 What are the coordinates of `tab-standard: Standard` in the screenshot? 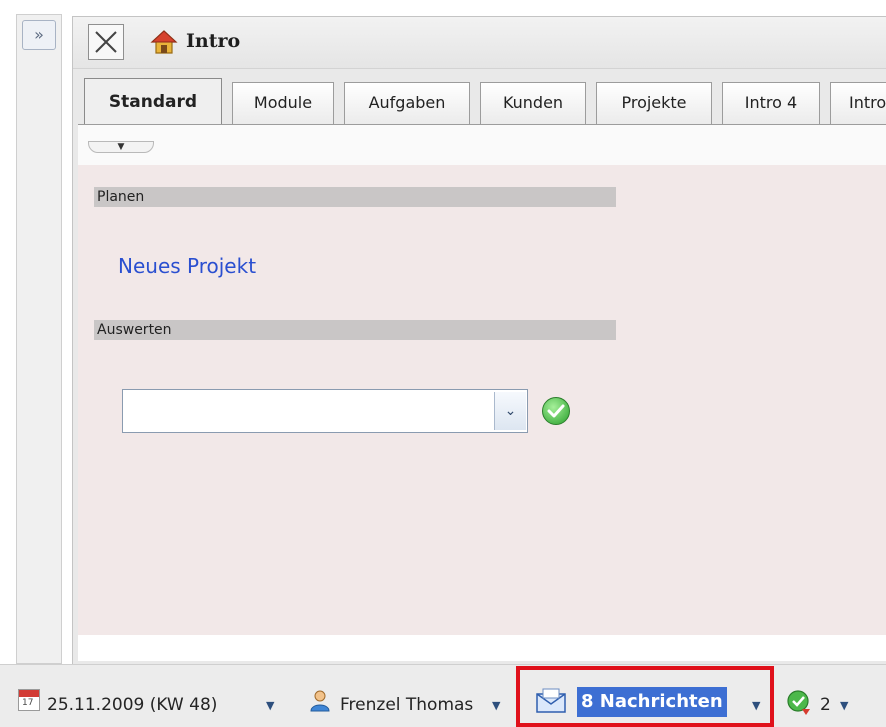 It's located at (153, 101).